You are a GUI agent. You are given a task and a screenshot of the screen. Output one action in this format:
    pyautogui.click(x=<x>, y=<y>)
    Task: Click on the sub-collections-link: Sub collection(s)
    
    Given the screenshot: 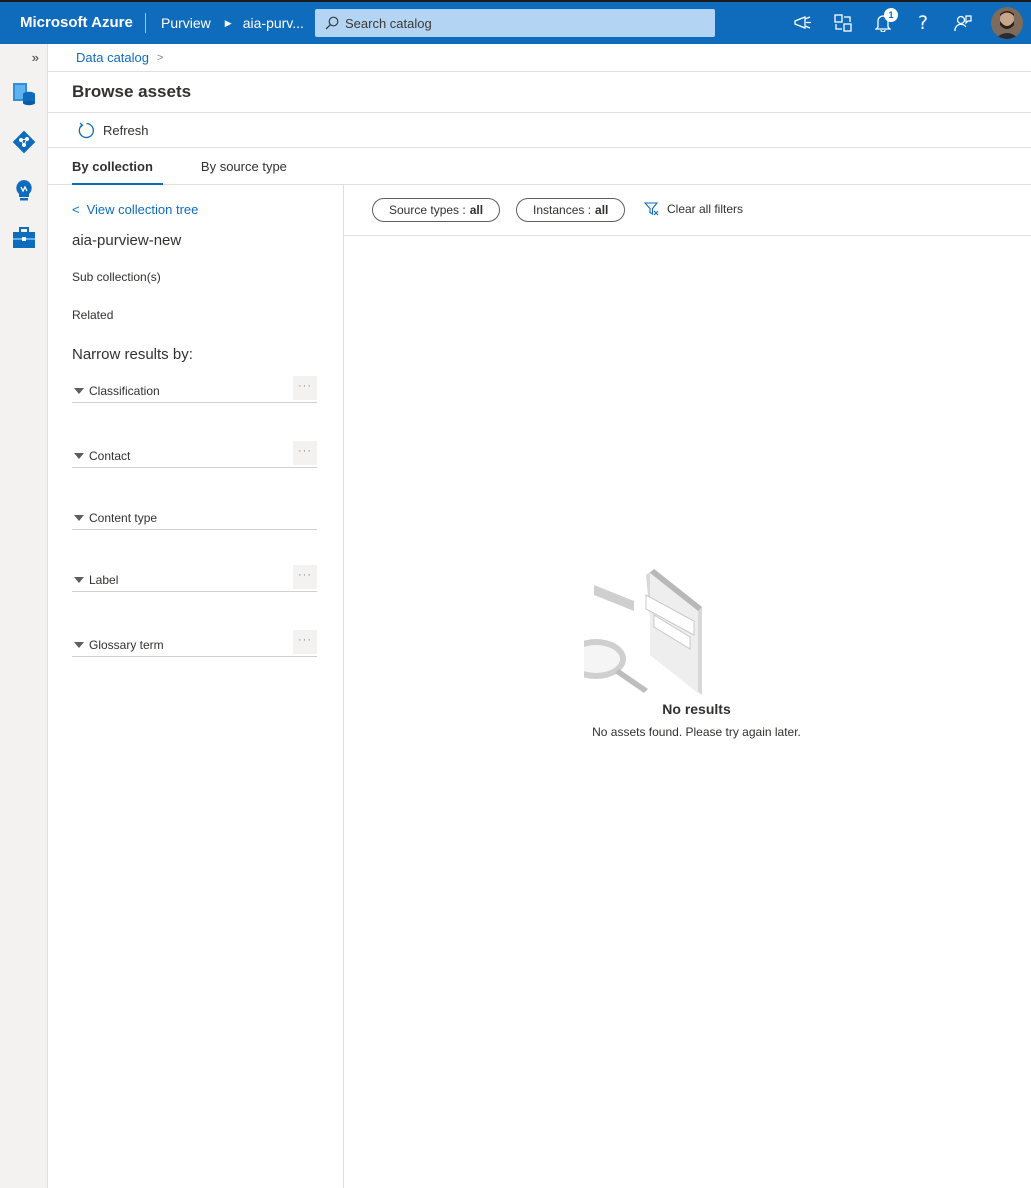 What is the action you would take?
    pyautogui.click(x=116, y=277)
    